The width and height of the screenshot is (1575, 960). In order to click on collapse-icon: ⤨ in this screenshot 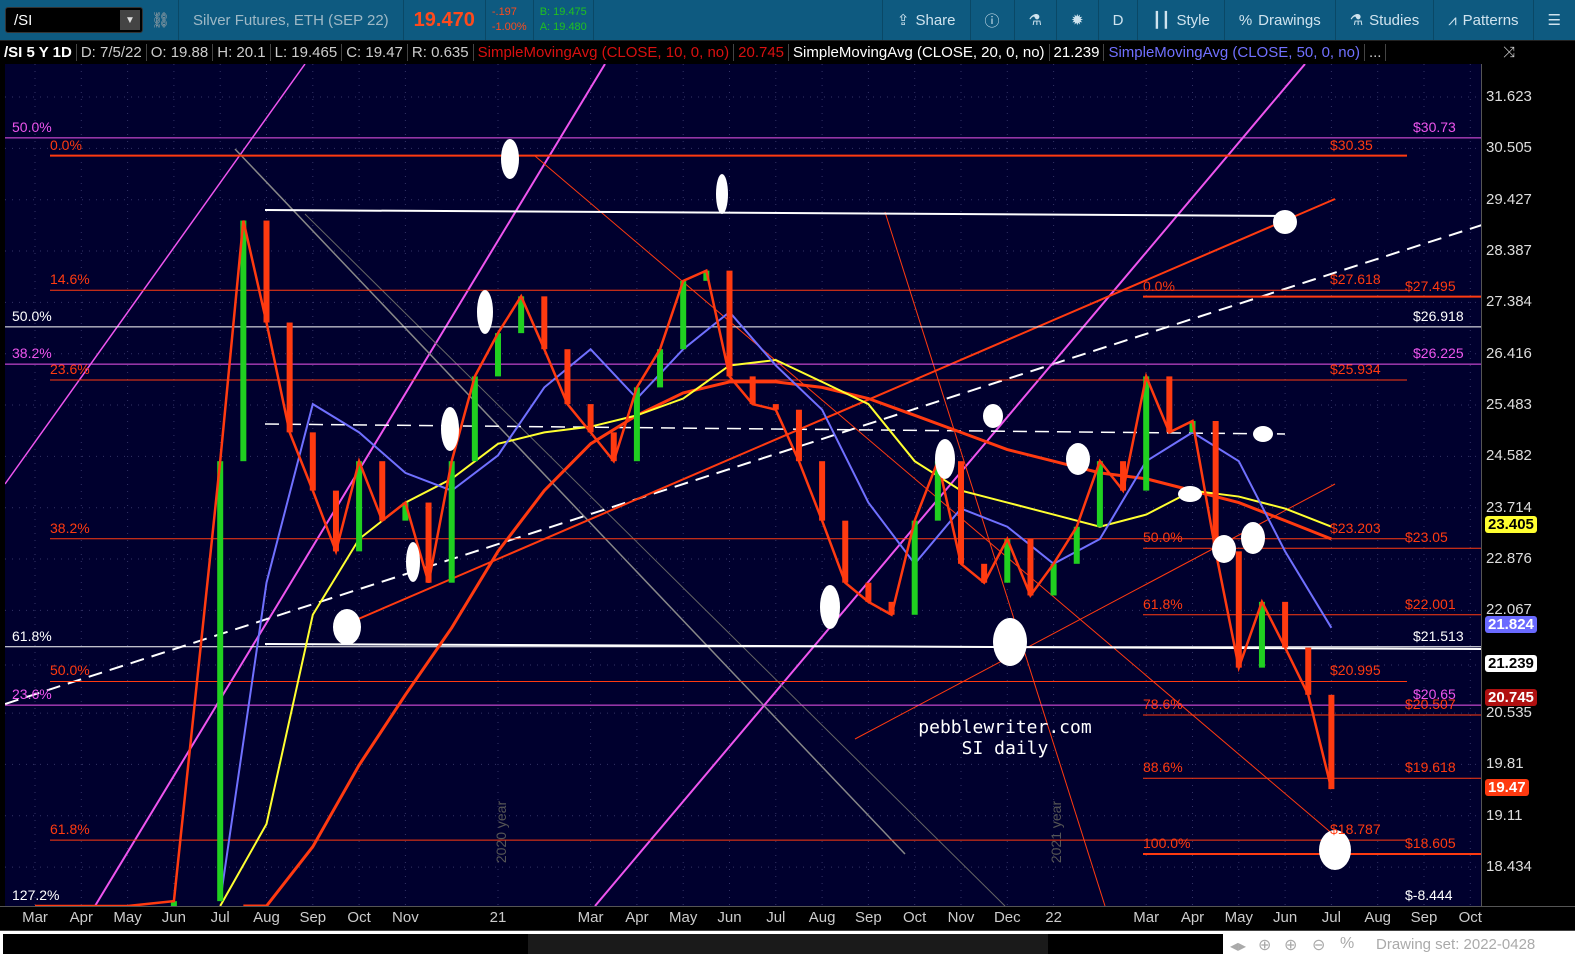, I will do `click(1537, 52)`.